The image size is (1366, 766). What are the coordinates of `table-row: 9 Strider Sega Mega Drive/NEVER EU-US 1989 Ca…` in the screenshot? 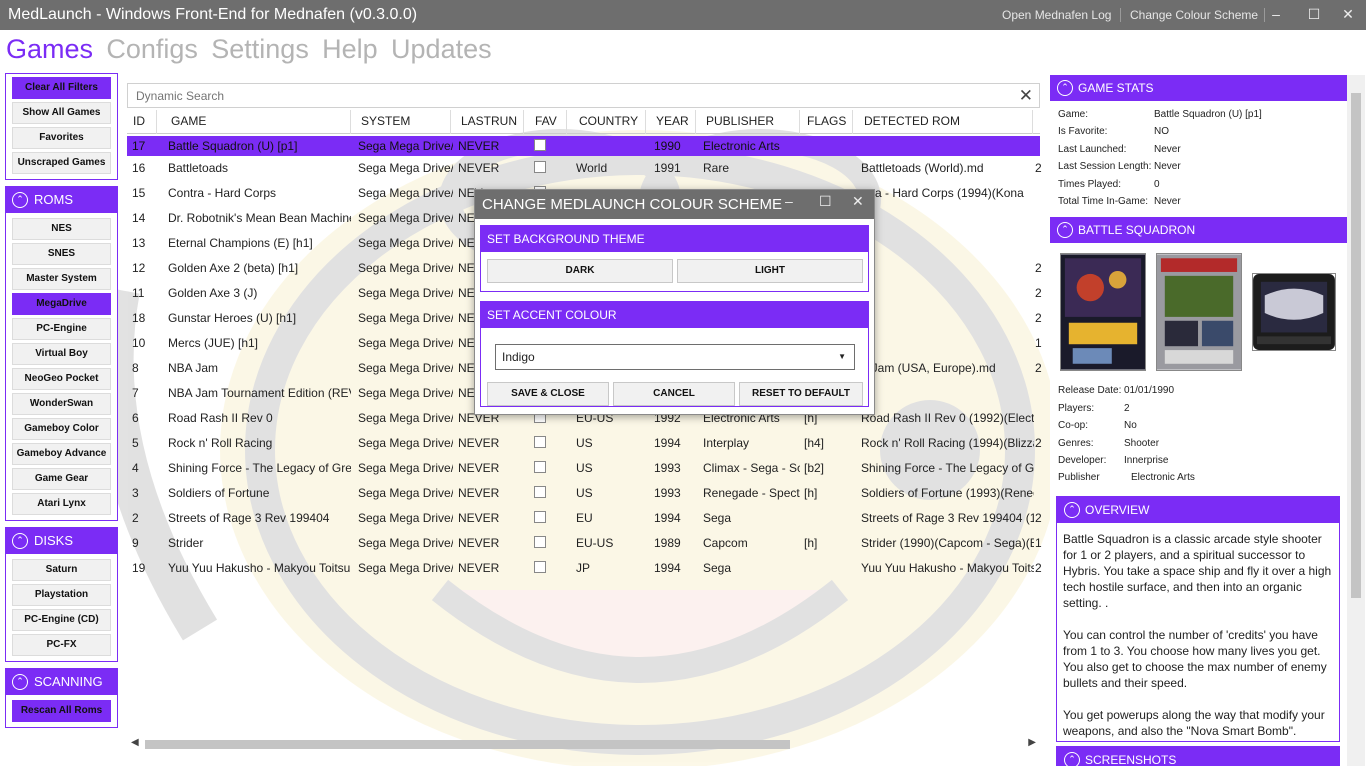 It's located at (584, 543).